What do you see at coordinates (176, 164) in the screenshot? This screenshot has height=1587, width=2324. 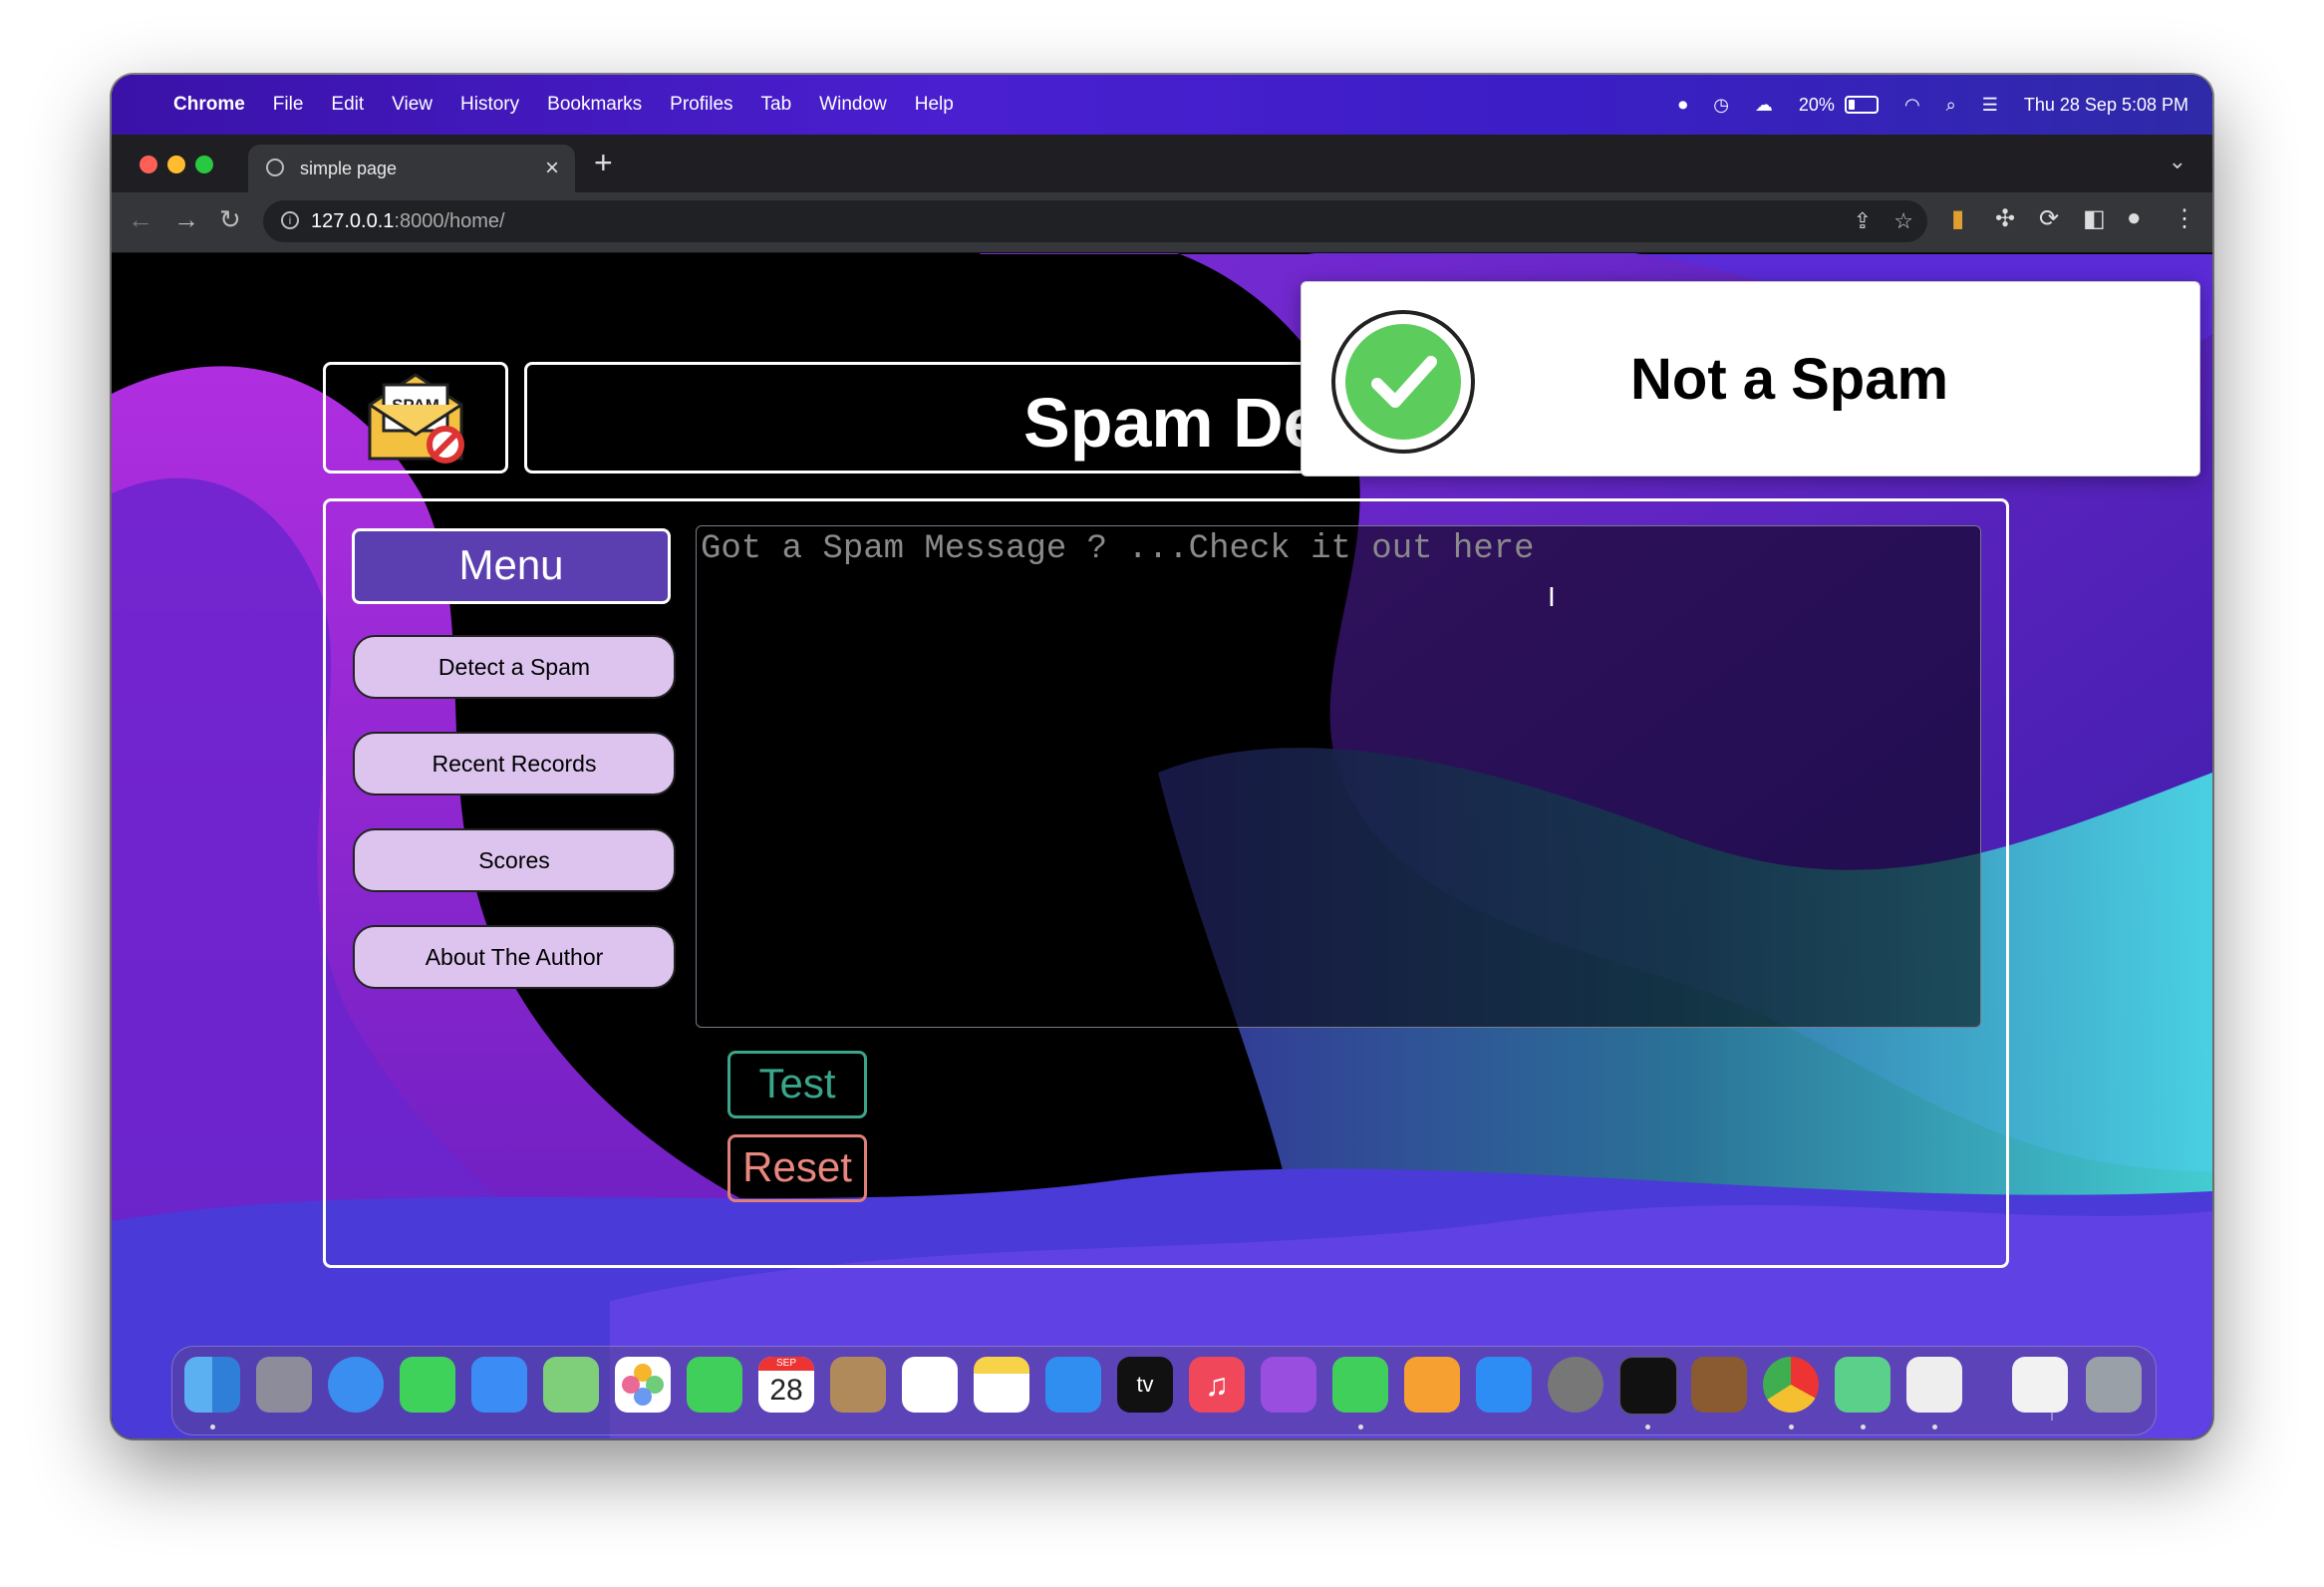 I see `minimize-window-button` at bounding box center [176, 164].